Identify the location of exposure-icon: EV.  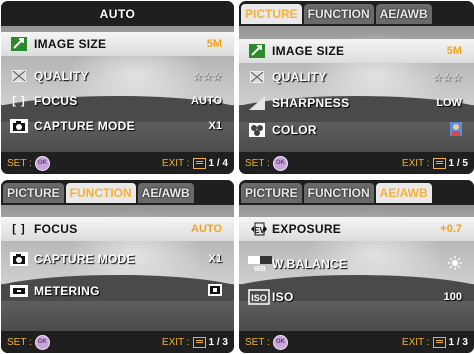
(259, 229).